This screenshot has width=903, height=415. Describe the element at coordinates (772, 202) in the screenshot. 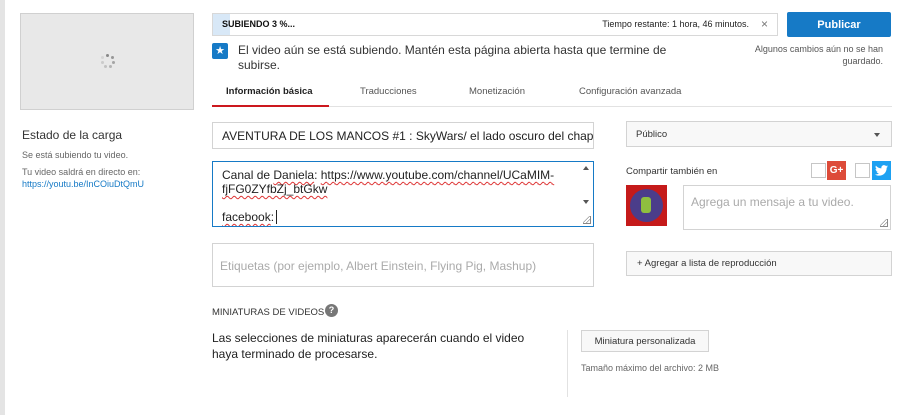

I see `share-message-placeholder: Agrega un mensaje a tu video.` at that location.